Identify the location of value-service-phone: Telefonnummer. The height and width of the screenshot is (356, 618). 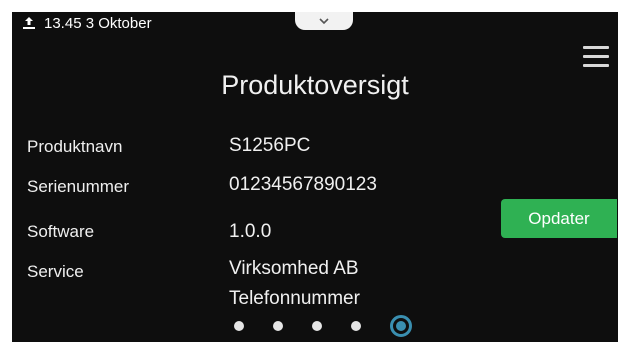
(294, 298).